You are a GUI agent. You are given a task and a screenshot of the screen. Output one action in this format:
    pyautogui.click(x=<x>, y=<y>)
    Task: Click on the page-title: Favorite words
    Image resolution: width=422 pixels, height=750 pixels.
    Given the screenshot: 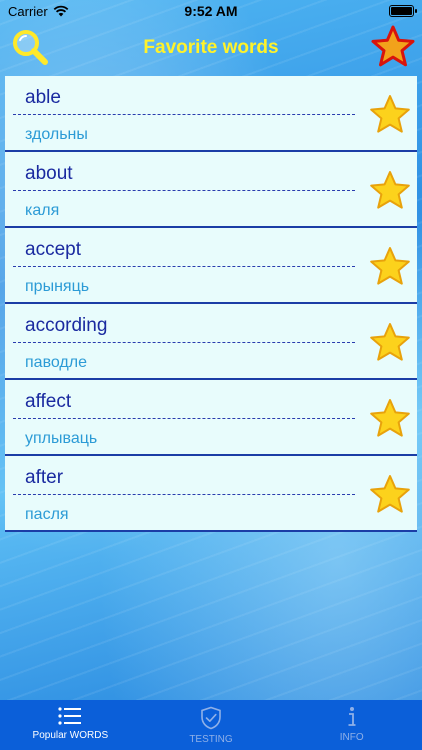 What is the action you would take?
    pyautogui.click(x=211, y=47)
    